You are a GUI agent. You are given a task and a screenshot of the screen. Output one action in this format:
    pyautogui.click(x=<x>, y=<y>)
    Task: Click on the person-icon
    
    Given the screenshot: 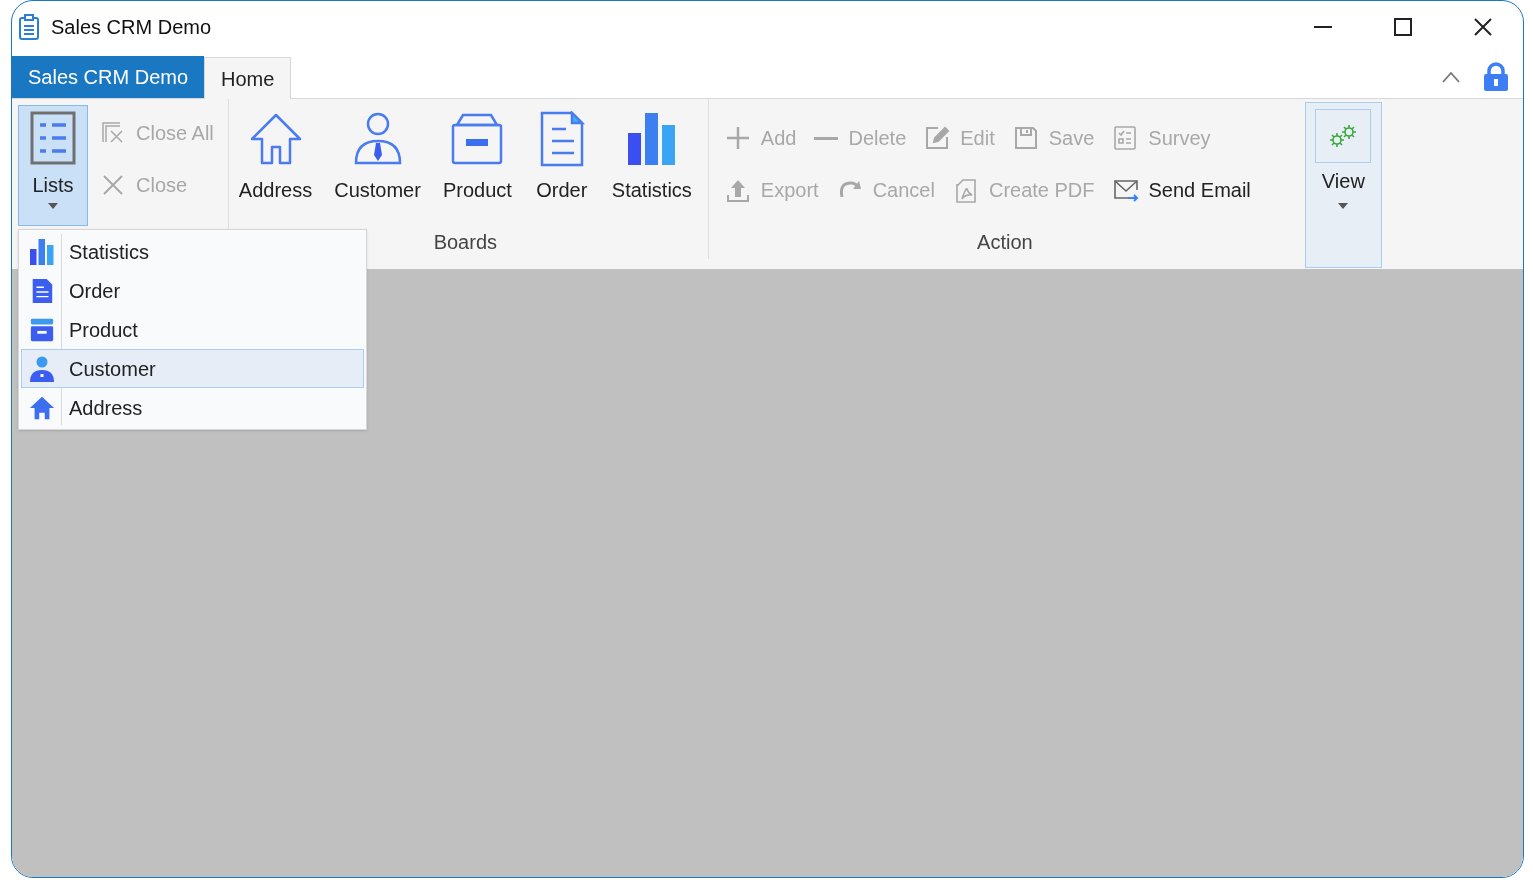 What is the action you would take?
    pyautogui.click(x=42, y=368)
    